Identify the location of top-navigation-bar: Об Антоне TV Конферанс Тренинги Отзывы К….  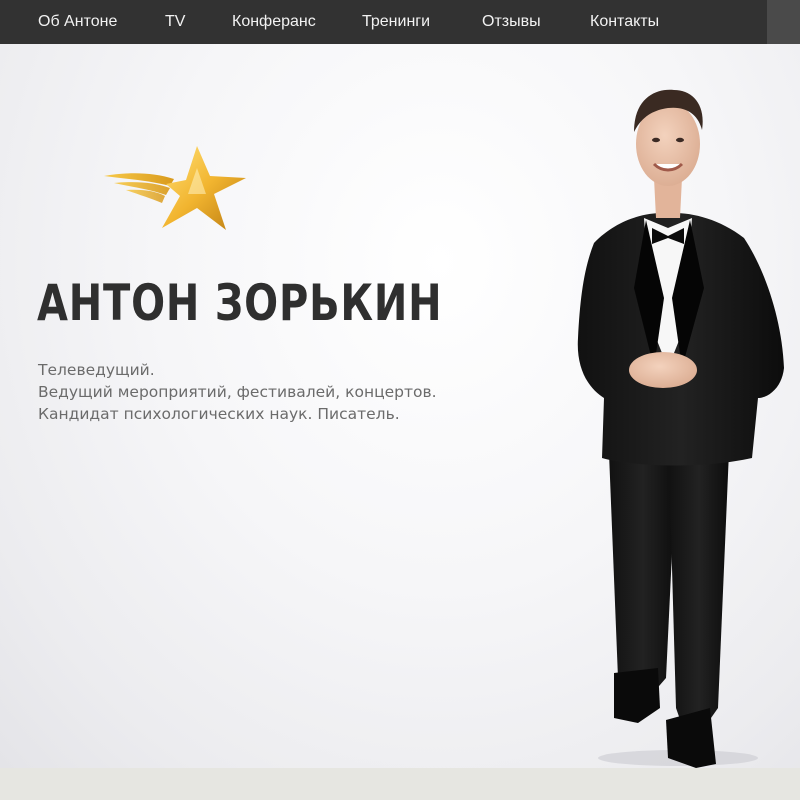
(400, 22).